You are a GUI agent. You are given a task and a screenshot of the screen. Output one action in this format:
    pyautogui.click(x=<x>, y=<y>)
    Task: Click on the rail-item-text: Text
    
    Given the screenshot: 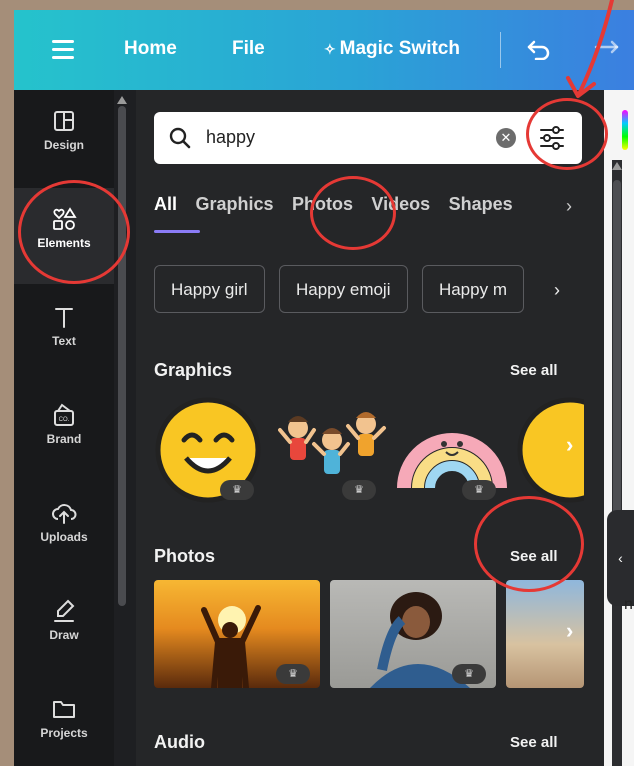 What is the action you would take?
    pyautogui.click(x=64, y=334)
    